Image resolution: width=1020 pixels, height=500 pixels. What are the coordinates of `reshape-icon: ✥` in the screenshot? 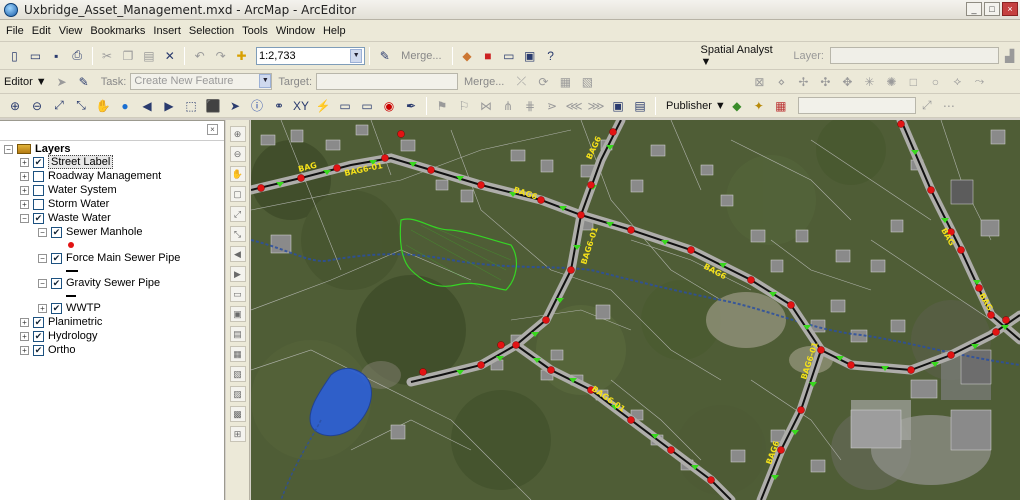 It's located at (847, 82).